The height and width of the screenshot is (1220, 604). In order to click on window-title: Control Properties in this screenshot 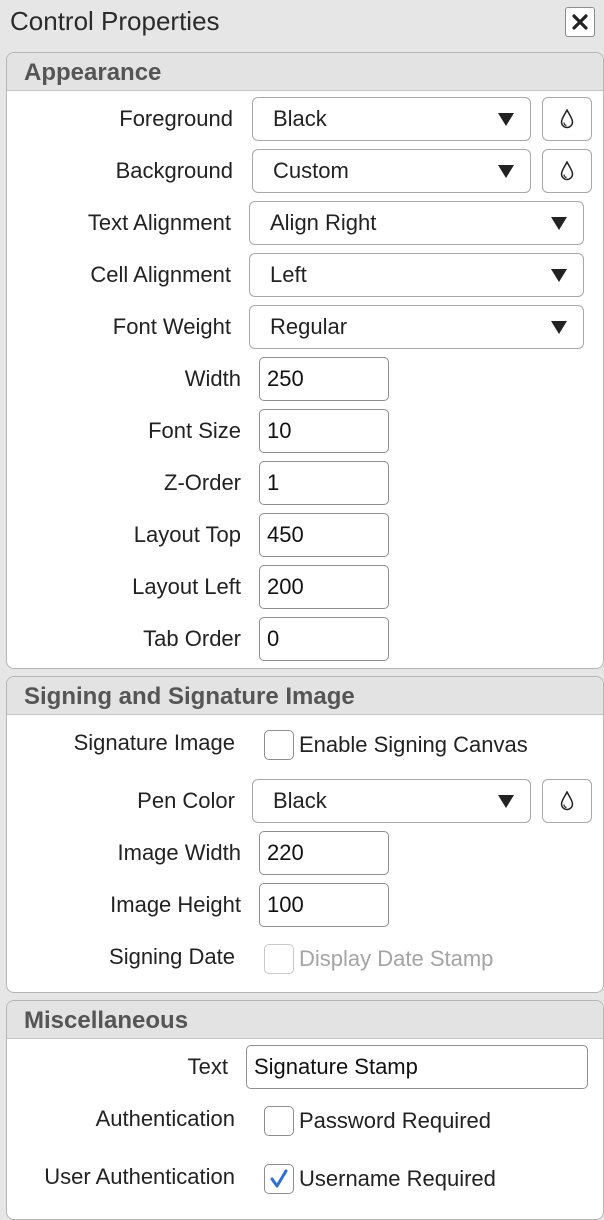, I will do `click(115, 21)`.